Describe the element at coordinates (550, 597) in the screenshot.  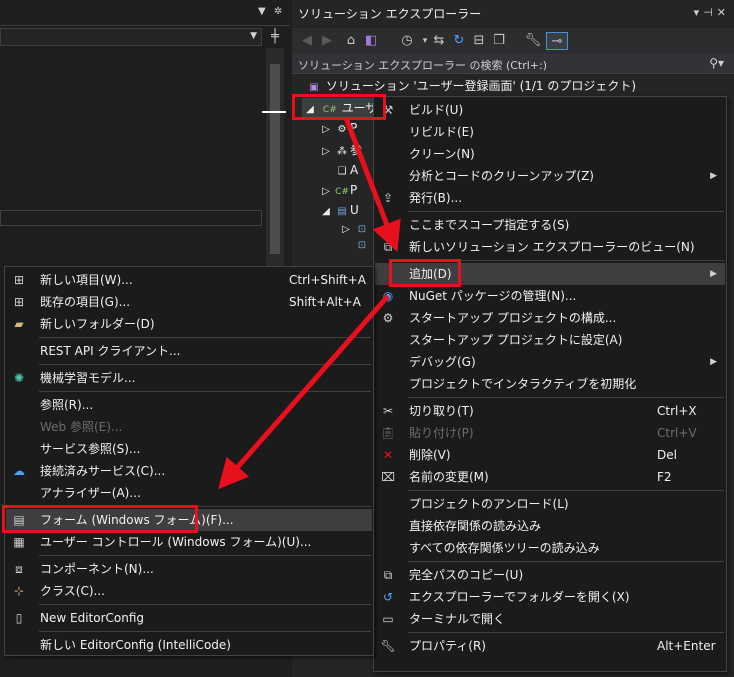
I see `context-menu-item-21: ↺ エクスプローラーでフォルダーを開く(X)` at that location.